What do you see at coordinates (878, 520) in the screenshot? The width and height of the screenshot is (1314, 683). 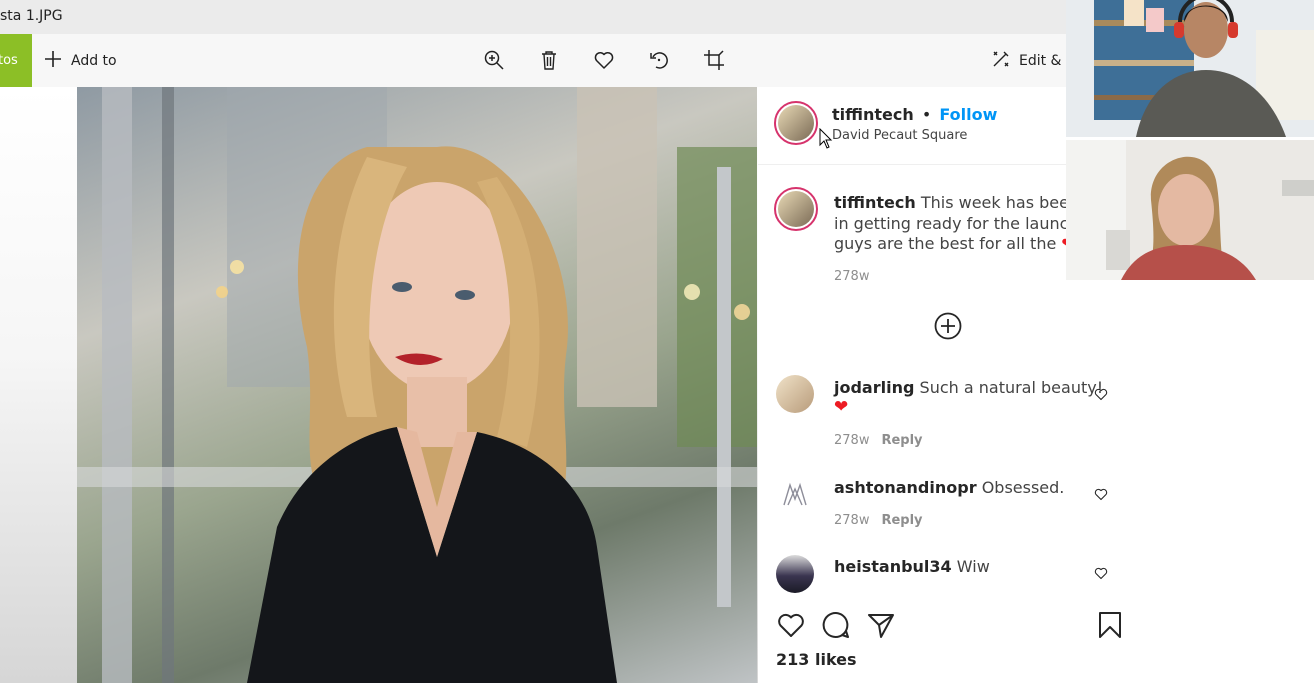 I see `comment-2-meta: 278w Reply` at bounding box center [878, 520].